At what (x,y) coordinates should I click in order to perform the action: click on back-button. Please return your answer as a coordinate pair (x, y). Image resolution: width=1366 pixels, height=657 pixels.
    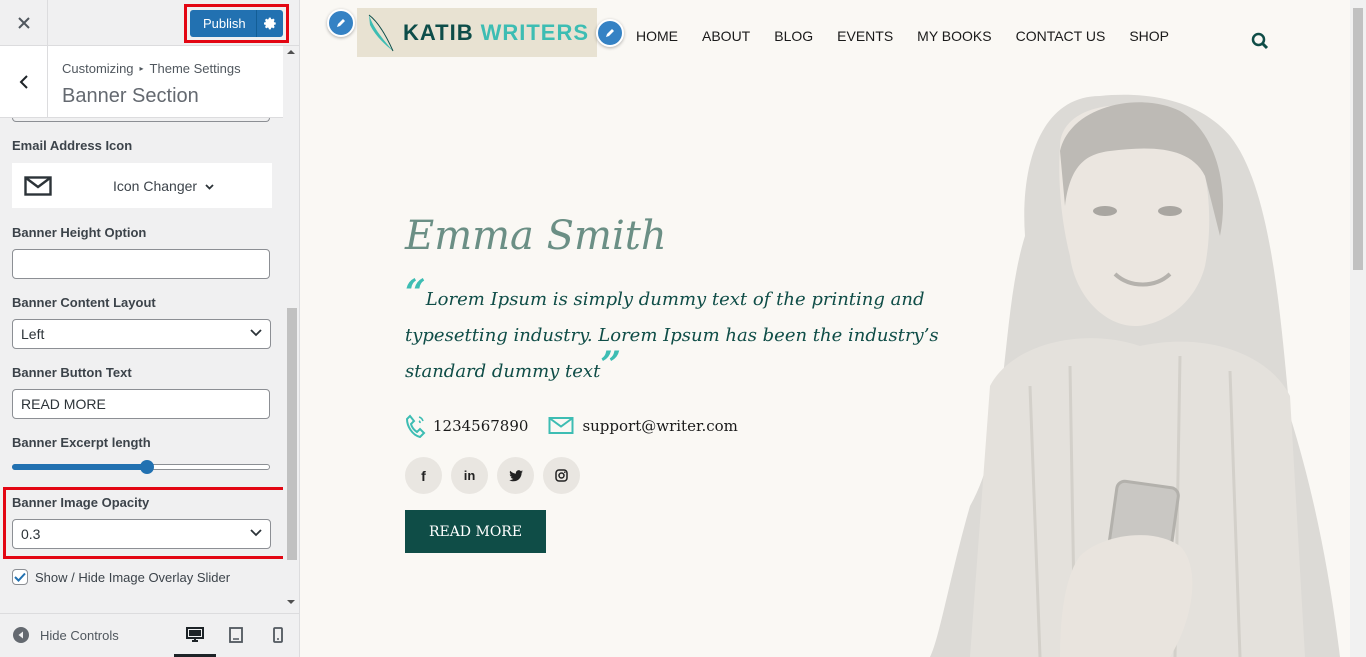
    Looking at the image, I should click on (24, 82).